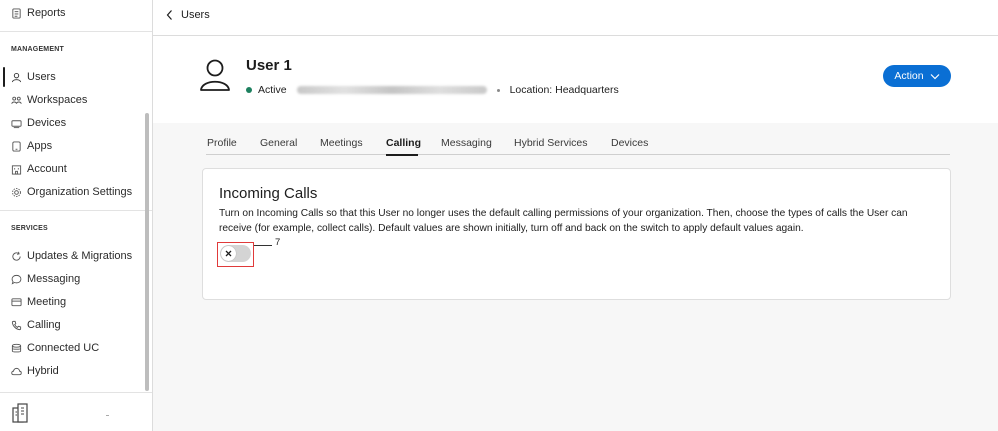  What do you see at coordinates (76, 411) in the screenshot?
I see `sidebar-footer` at bounding box center [76, 411].